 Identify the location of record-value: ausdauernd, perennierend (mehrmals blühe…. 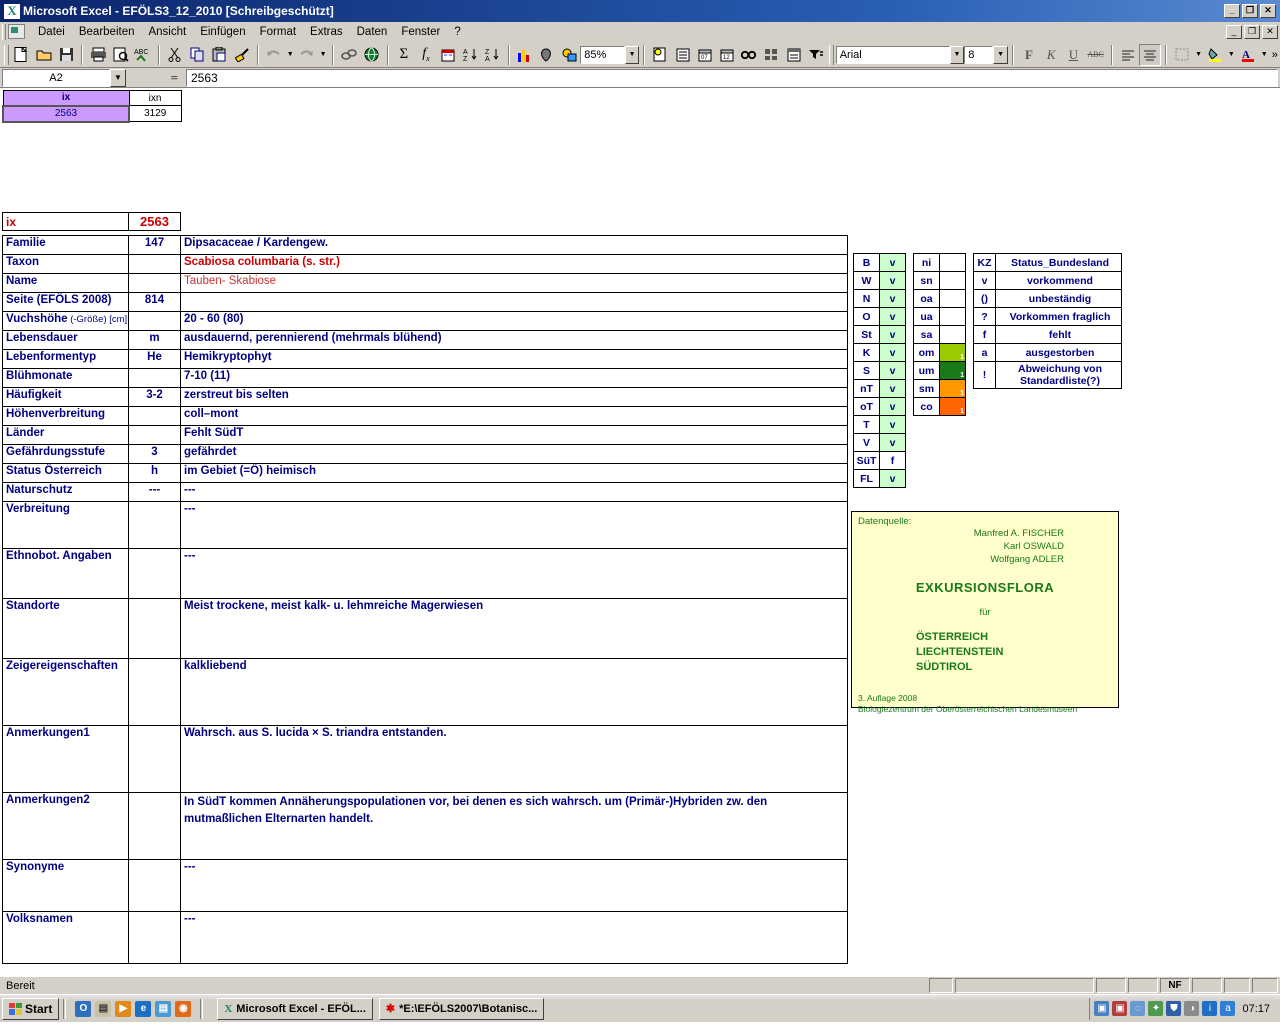
(514, 340).